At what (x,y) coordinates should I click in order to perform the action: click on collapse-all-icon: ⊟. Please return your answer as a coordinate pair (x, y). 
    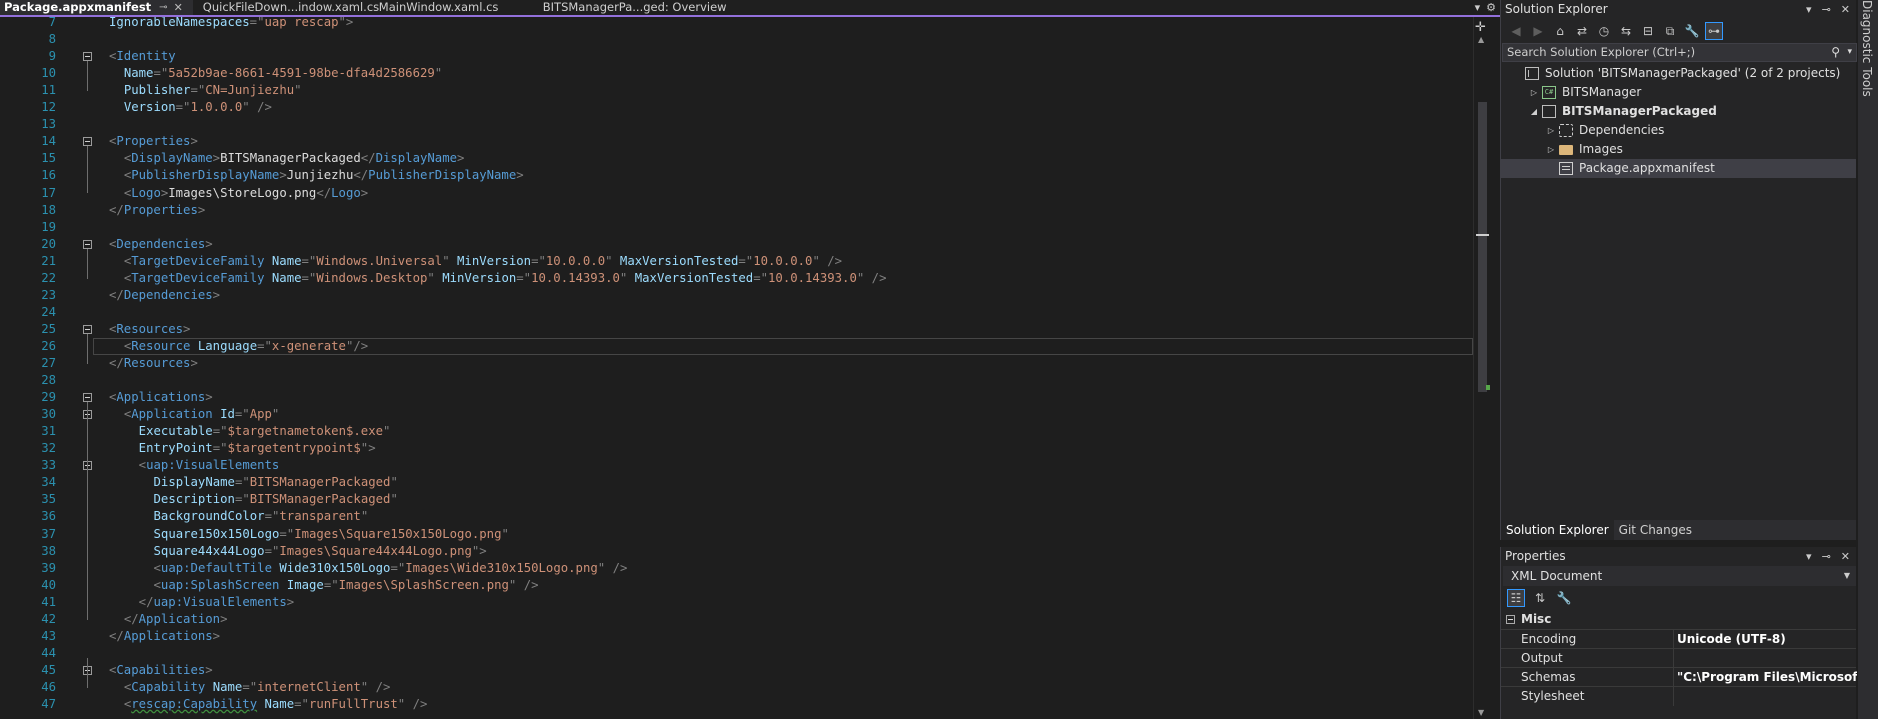
    Looking at the image, I should click on (1648, 31).